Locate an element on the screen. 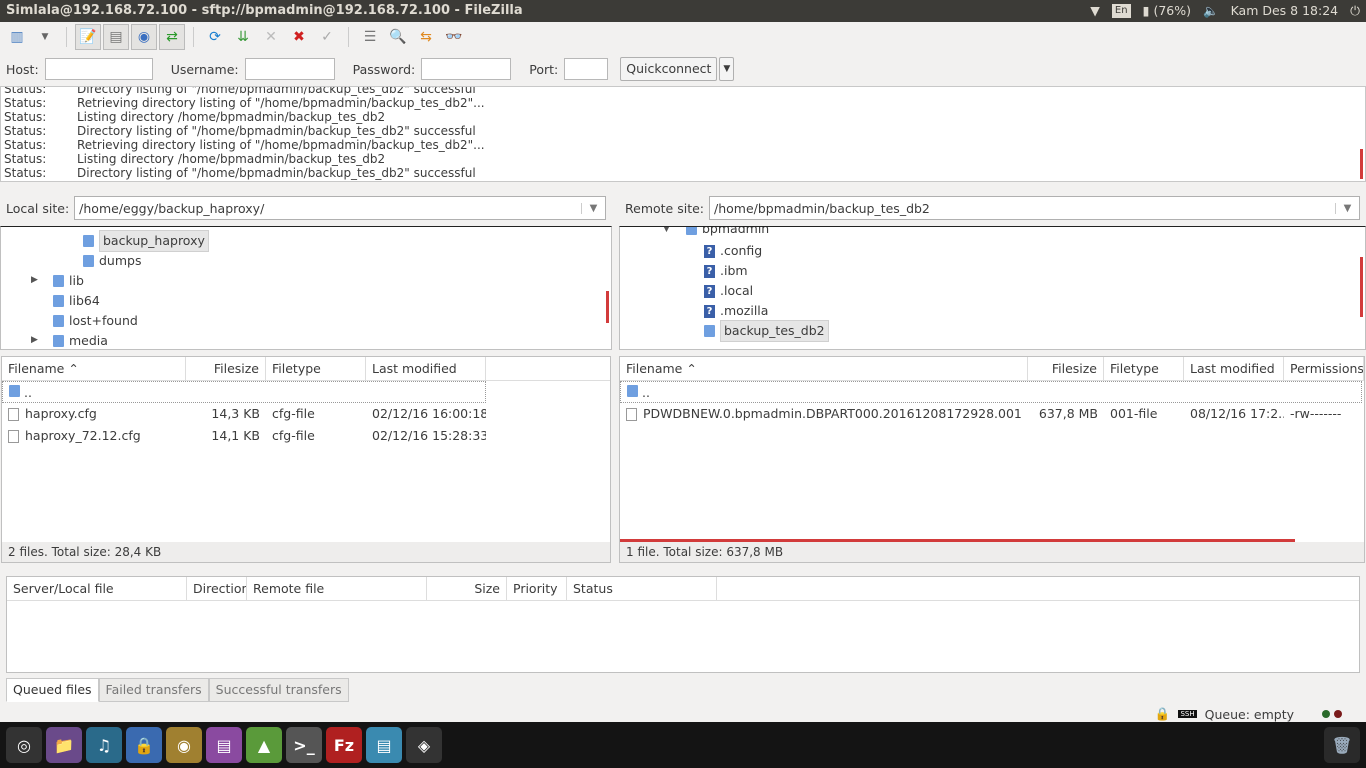 The height and width of the screenshot is (768, 1366). tree-item: dumps is located at coordinates (112, 261).